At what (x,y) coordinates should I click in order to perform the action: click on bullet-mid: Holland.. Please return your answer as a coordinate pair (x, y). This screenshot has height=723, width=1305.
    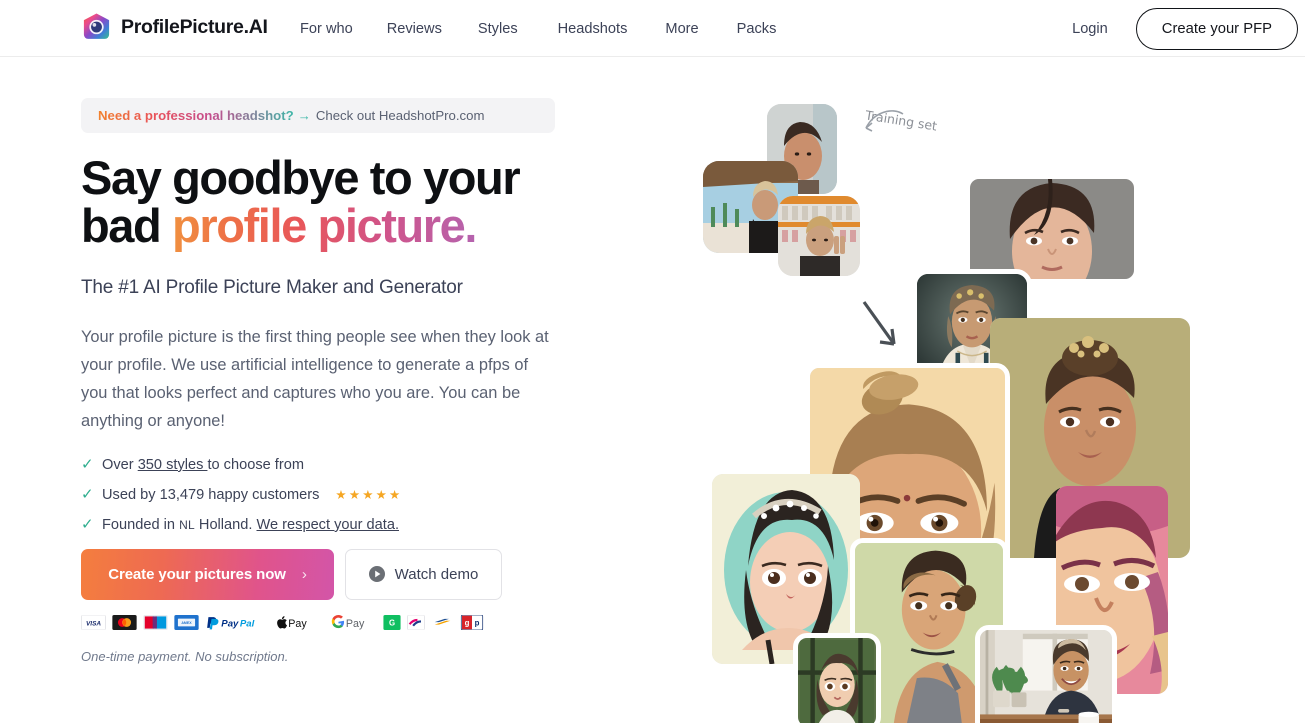
    Looking at the image, I should click on (225, 524).